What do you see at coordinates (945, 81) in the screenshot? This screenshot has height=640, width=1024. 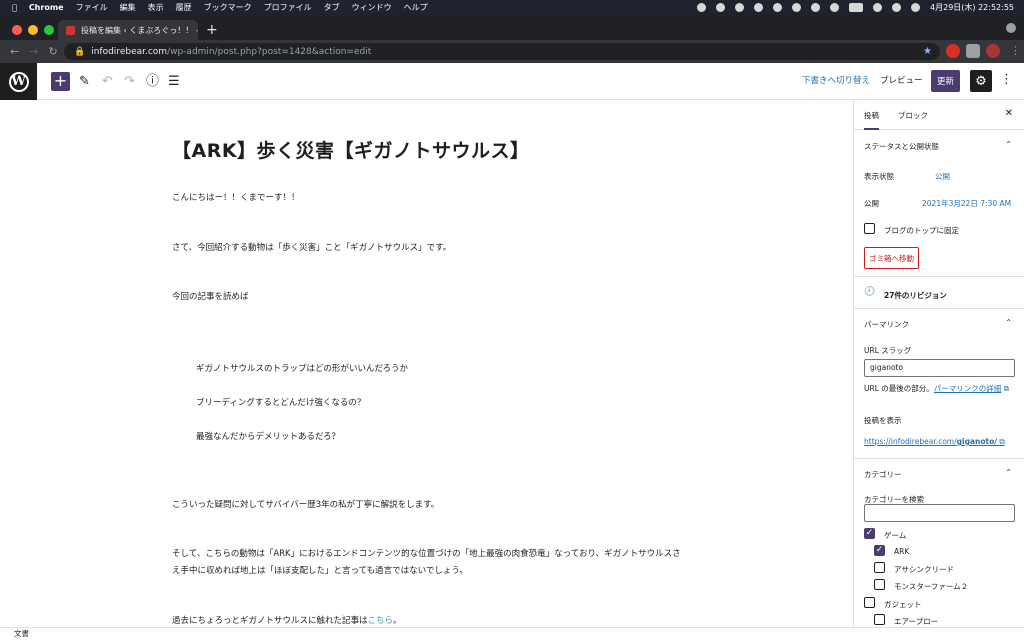 I see `update-button: 更新` at bounding box center [945, 81].